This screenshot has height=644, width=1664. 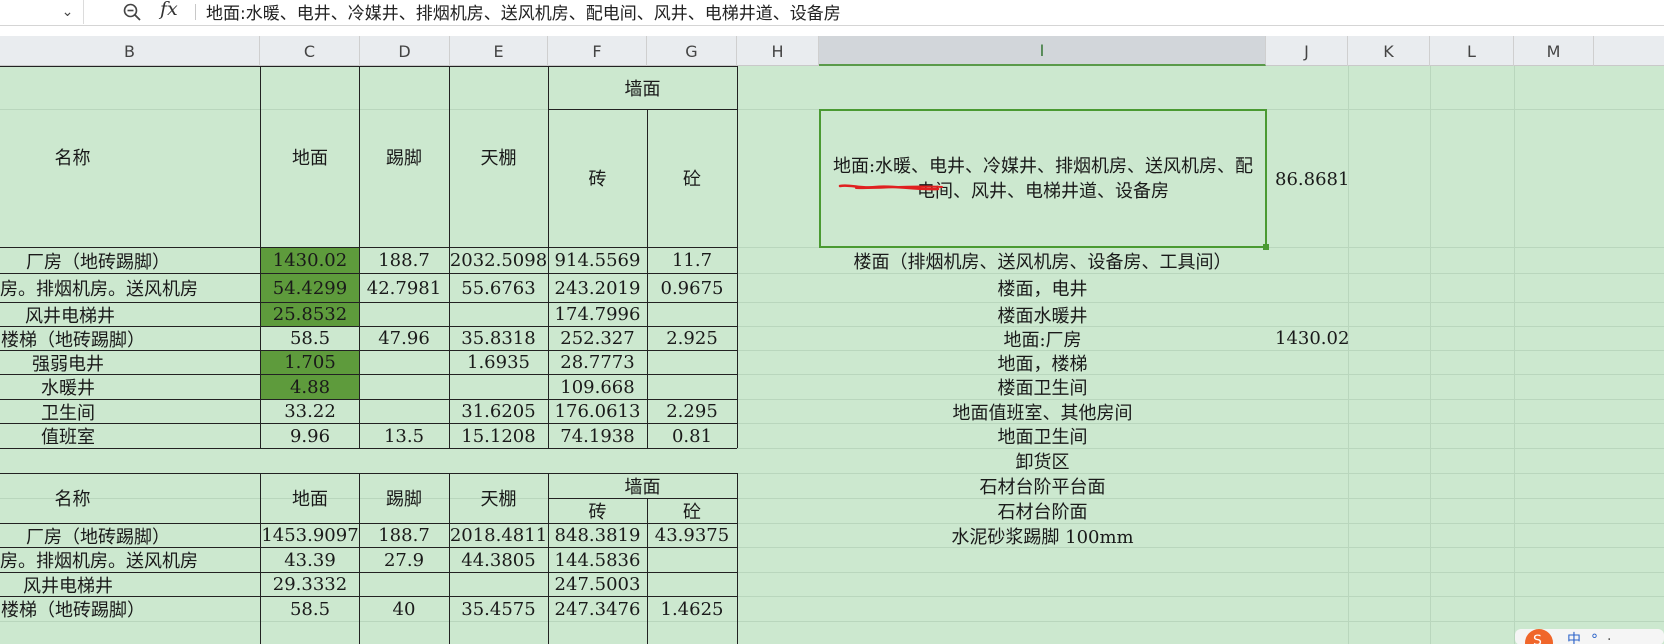 I want to click on cell-brick: 174.7996, so click(x=597, y=314).